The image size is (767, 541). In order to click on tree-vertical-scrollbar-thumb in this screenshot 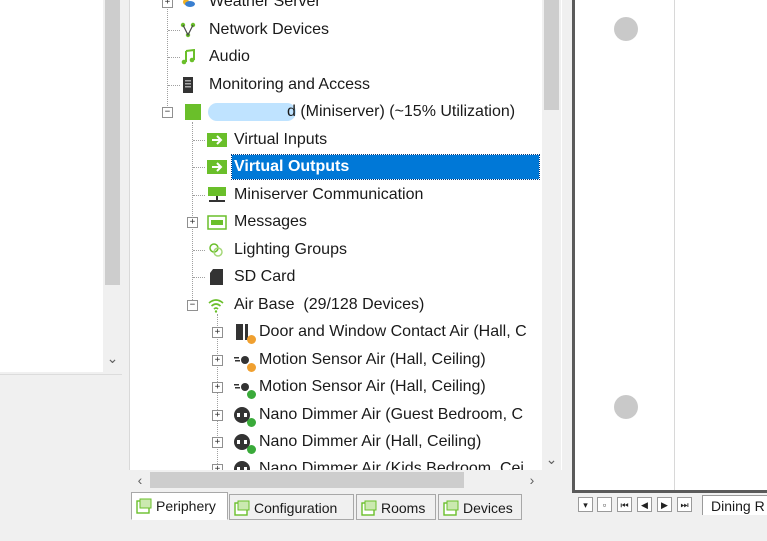, I will do `click(551, 55)`.